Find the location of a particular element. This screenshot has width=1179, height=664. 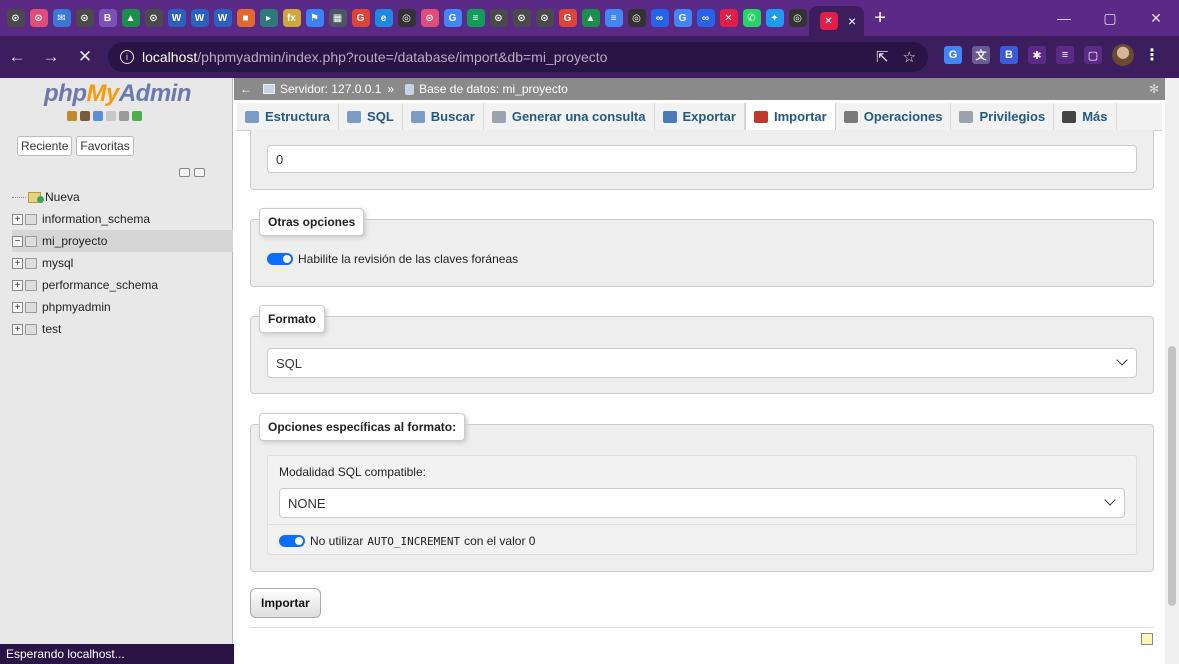

tab-mas: Más is located at coordinates (1085, 116).